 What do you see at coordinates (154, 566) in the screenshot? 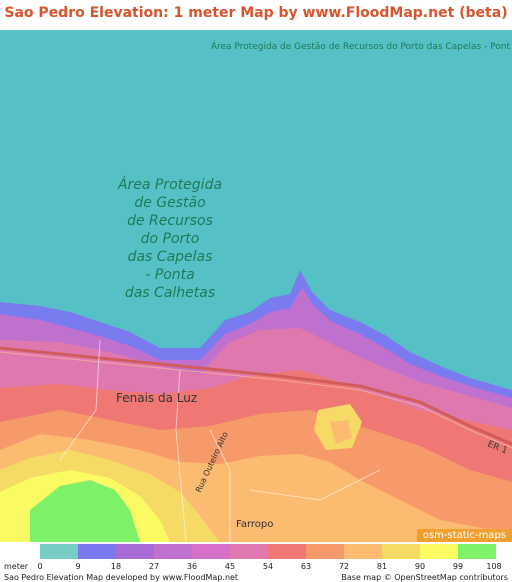
I see `legend-tick: 27` at bounding box center [154, 566].